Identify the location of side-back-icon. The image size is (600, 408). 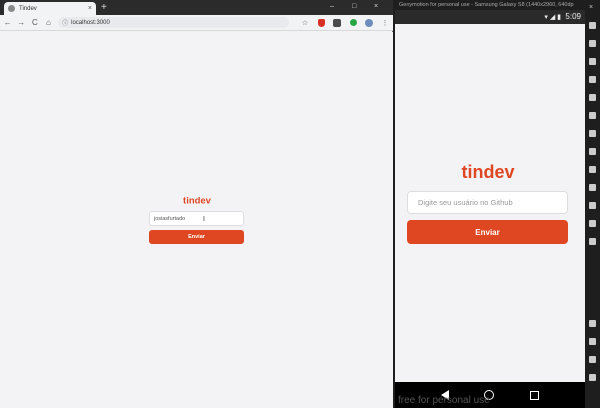
(592, 323).